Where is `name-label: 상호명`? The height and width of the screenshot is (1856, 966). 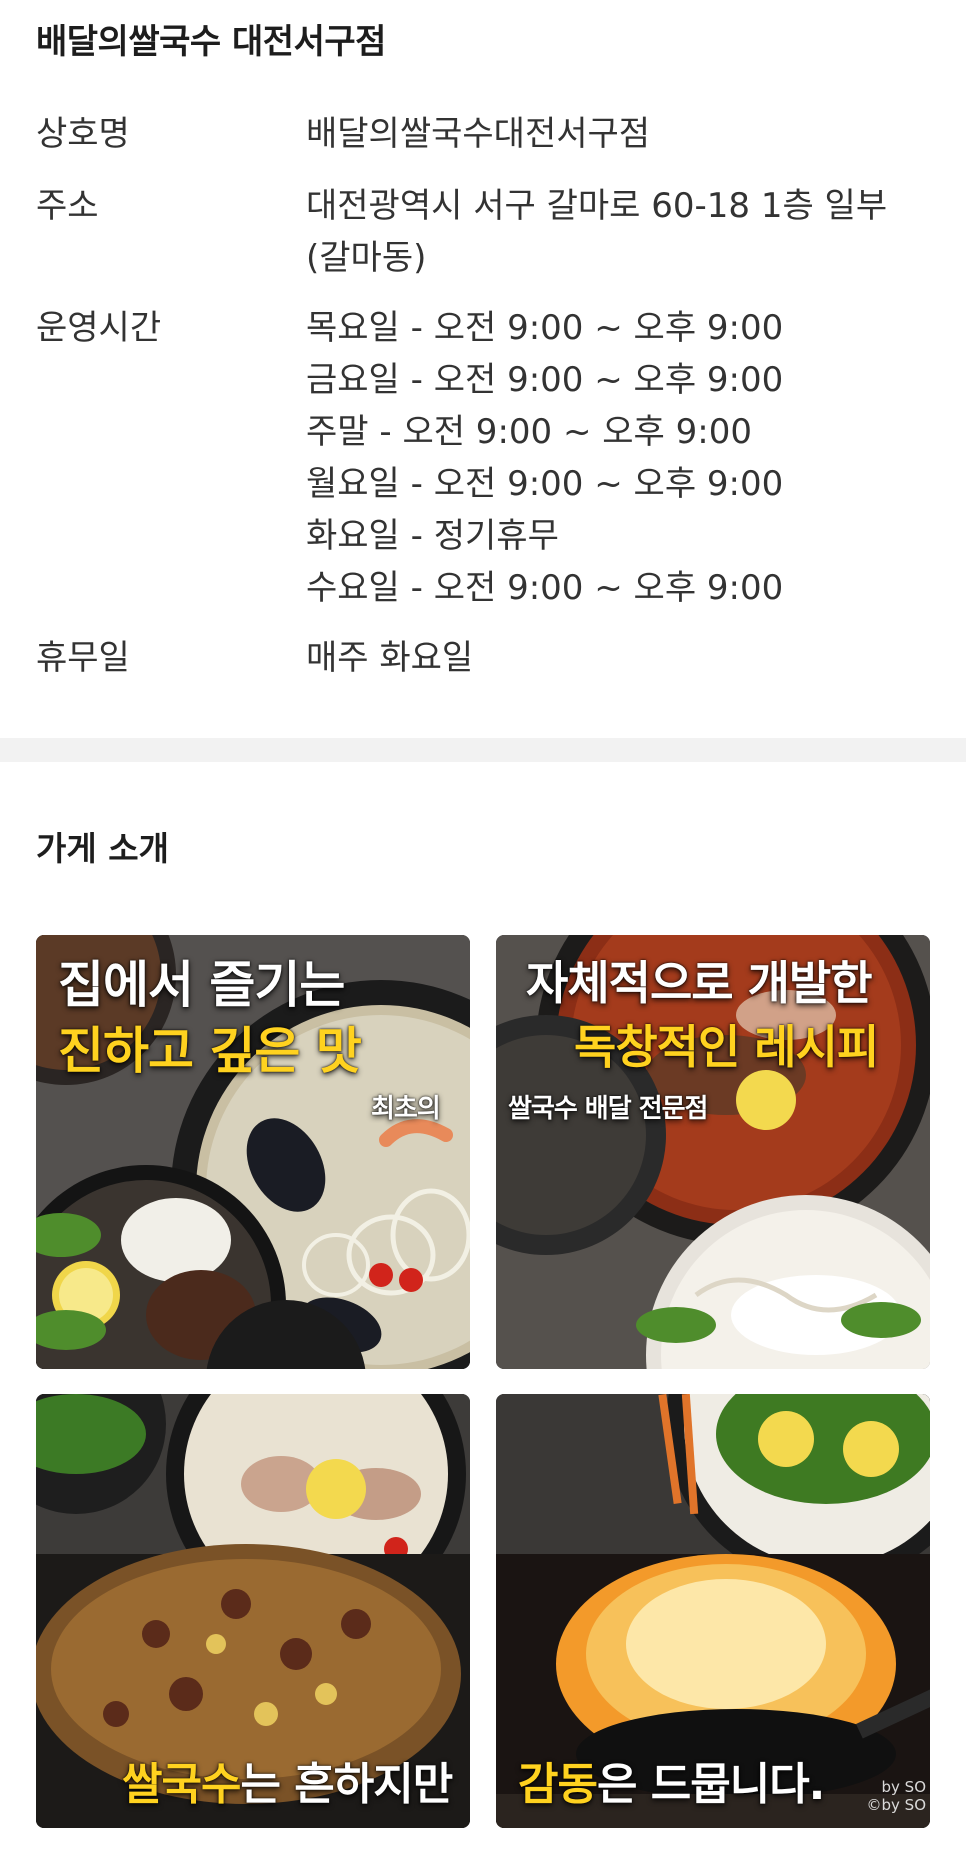
name-label: 상호명 is located at coordinates (83, 134).